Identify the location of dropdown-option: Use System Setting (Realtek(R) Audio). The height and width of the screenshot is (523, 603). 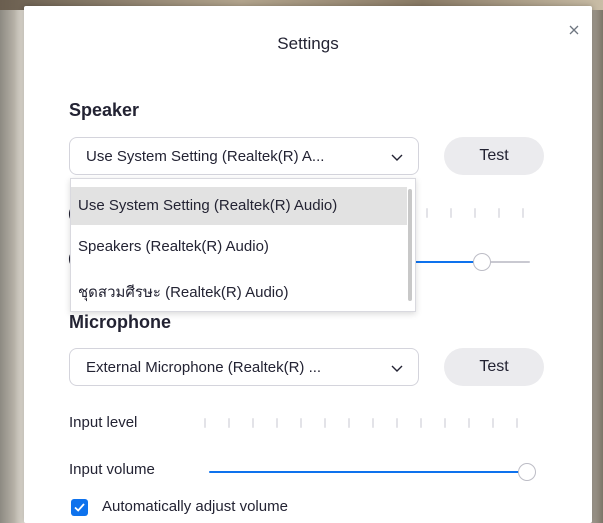
(239, 206).